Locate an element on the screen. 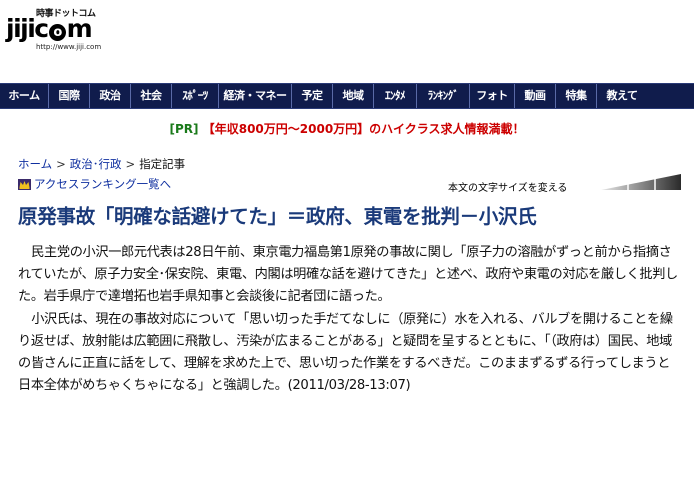 The height and width of the screenshot is (485, 694). nav-item-6: 予定 is located at coordinates (312, 96).